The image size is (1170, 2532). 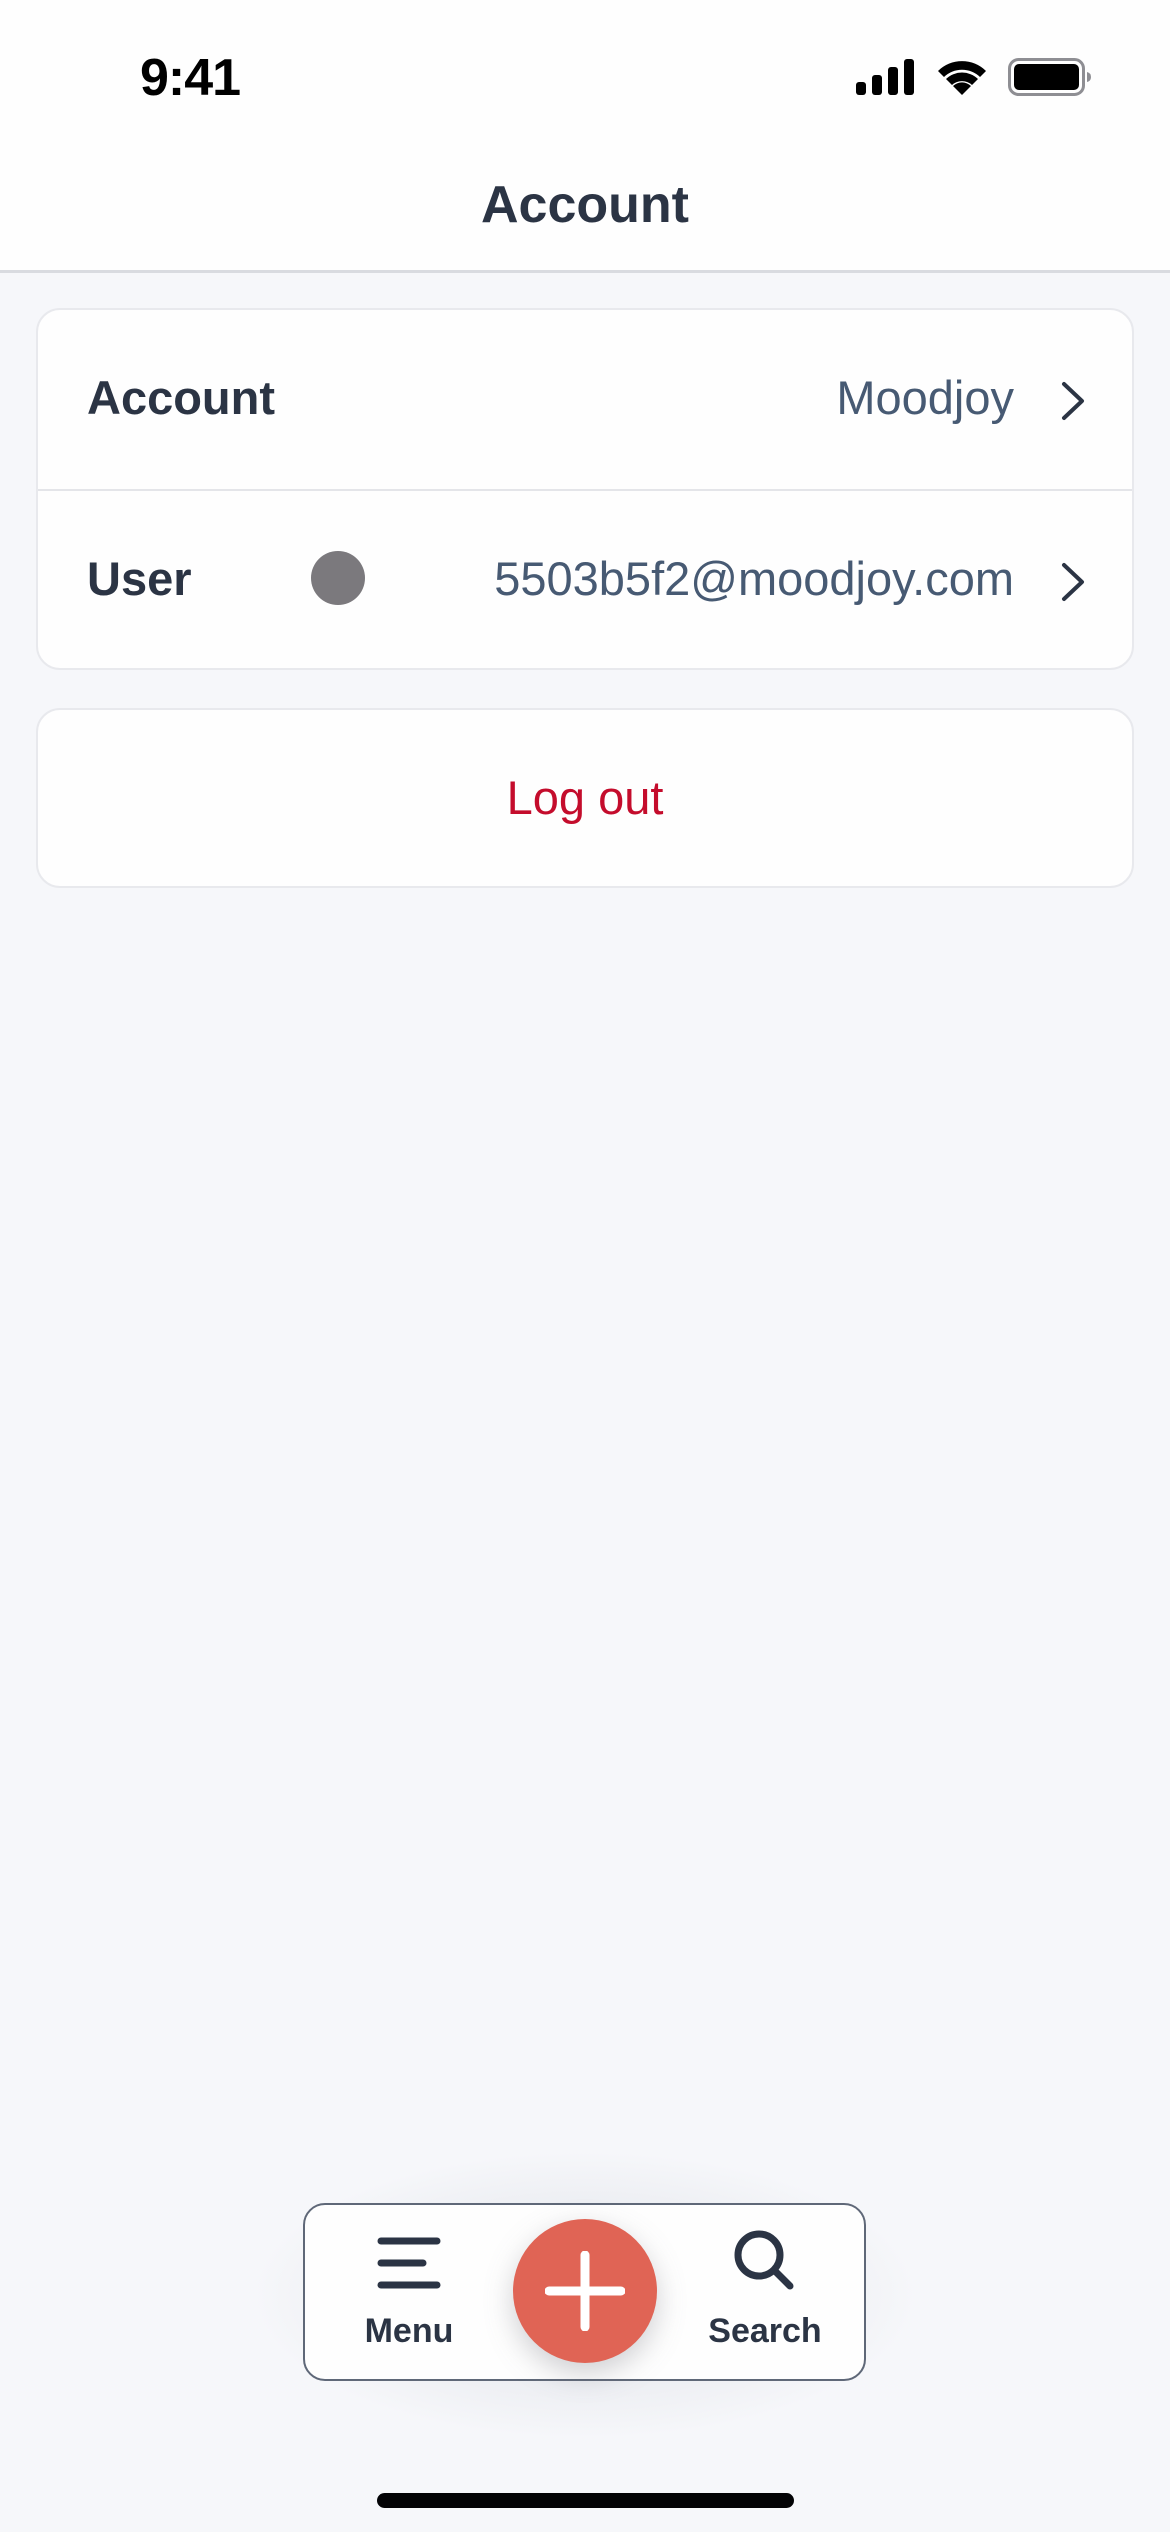 I want to click on cellular-signal-icon, so click(x=885, y=77).